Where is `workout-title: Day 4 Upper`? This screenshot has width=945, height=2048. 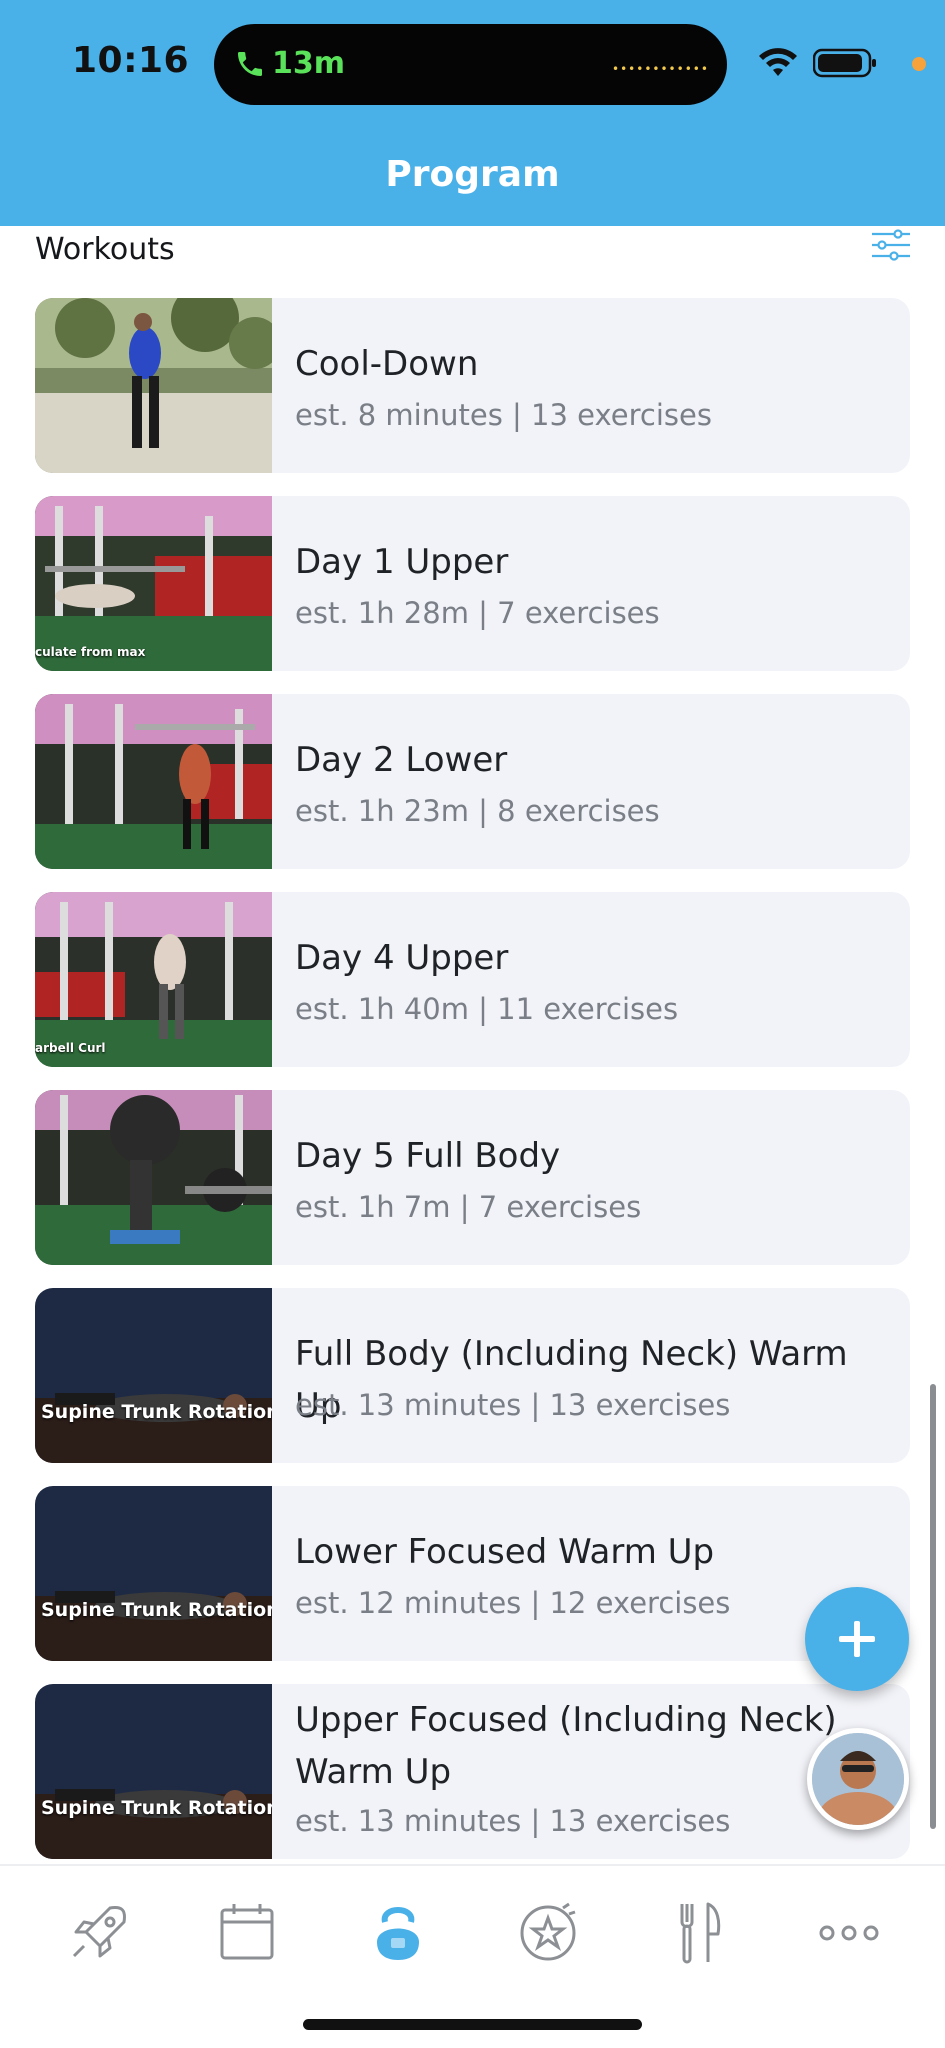
workout-title: Day 4 Upper is located at coordinates (402, 958).